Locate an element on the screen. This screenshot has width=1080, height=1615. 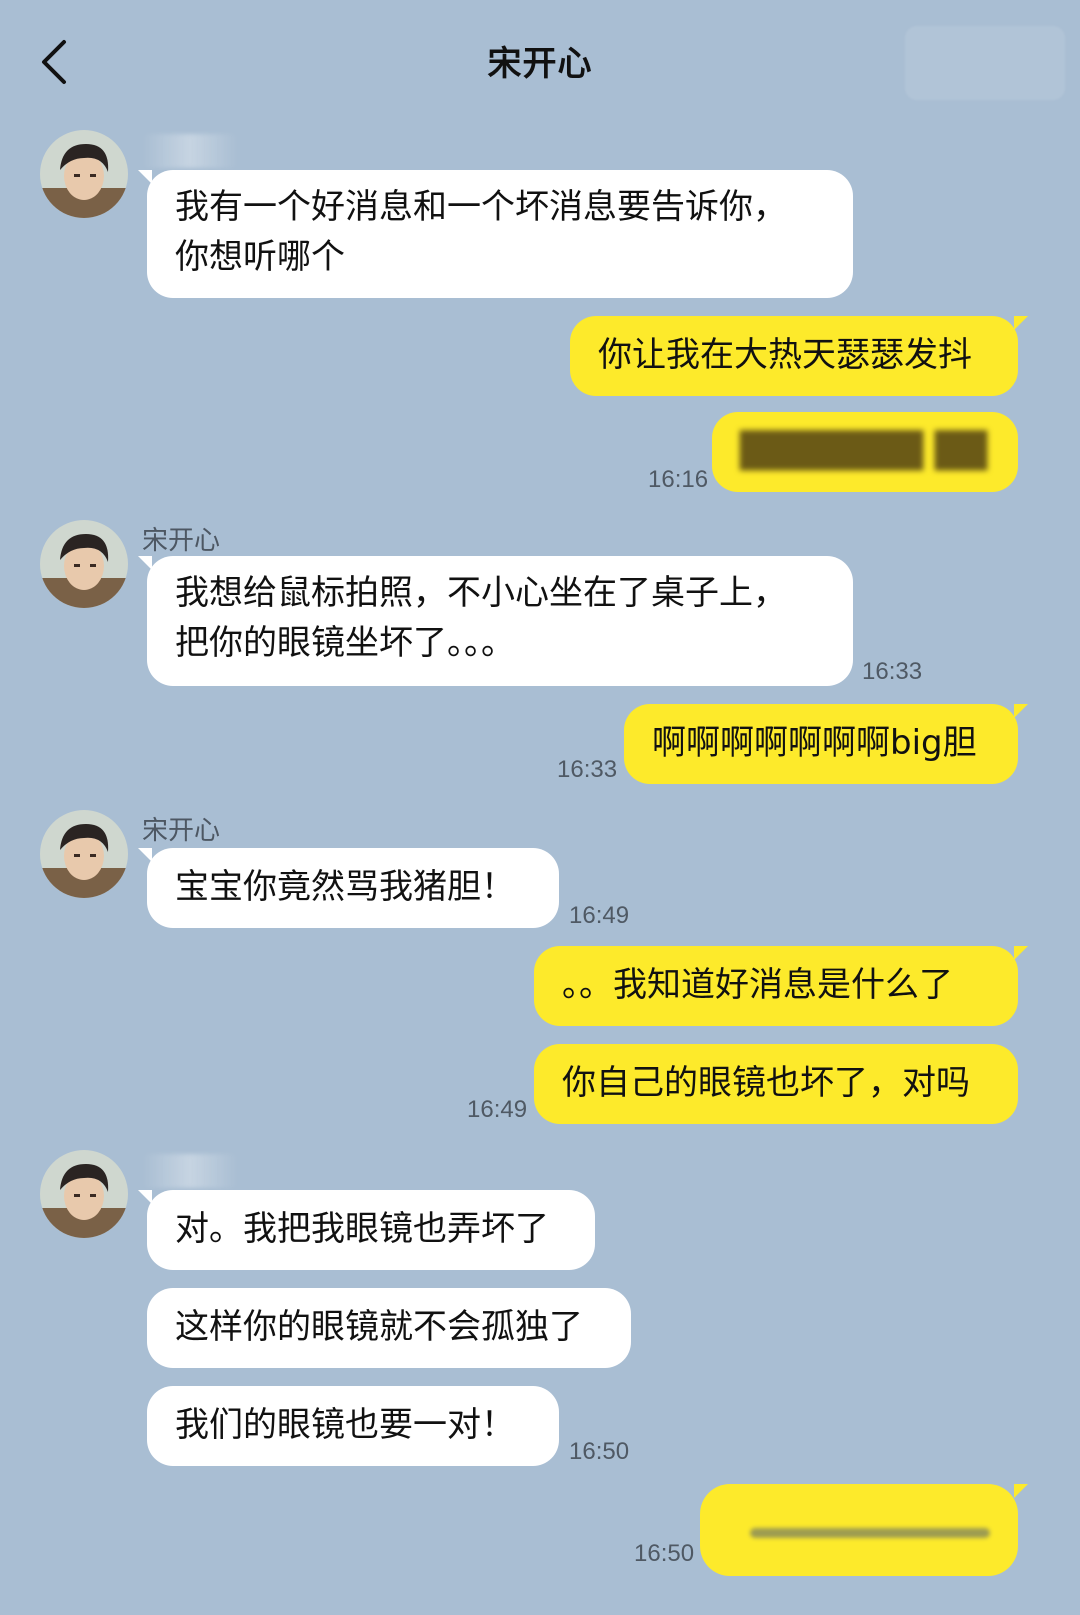
message-bubble-incoming: 我有一个好消息和一个坏消息要告诉你， 你想听哪个 is located at coordinates (500, 234).